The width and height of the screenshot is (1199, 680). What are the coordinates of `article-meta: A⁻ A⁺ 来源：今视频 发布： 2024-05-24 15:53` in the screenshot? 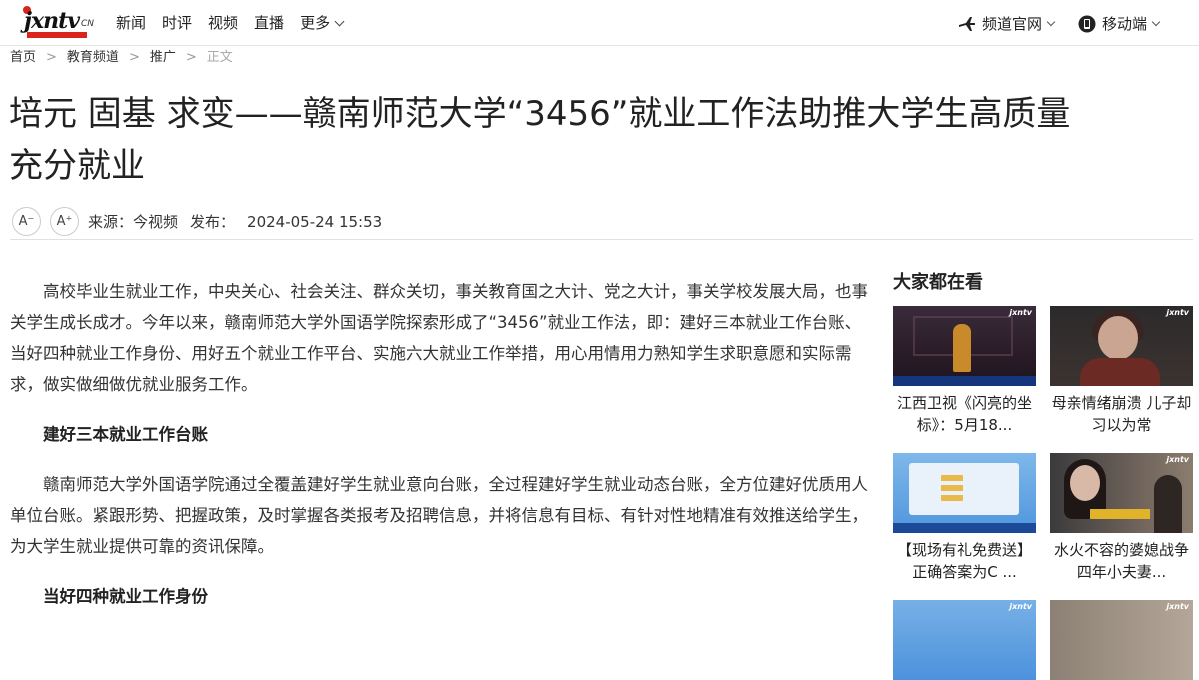 It's located at (197, 221).